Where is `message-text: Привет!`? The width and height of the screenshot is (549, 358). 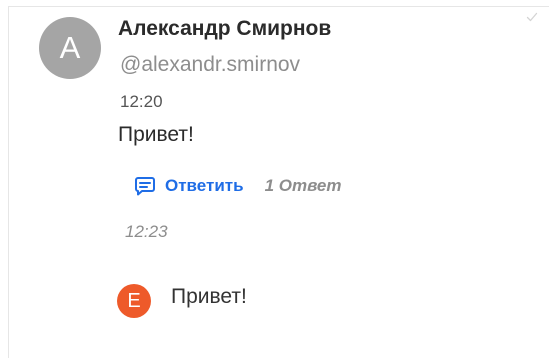
message-text: Привет! is located at coordinates (156, 134).